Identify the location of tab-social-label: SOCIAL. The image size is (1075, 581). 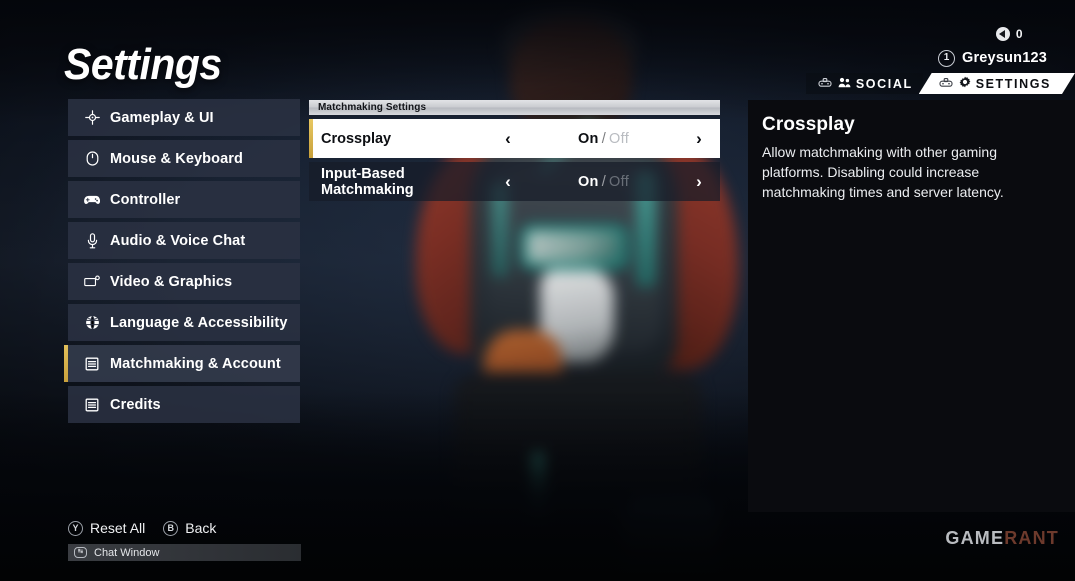
(884, 83).